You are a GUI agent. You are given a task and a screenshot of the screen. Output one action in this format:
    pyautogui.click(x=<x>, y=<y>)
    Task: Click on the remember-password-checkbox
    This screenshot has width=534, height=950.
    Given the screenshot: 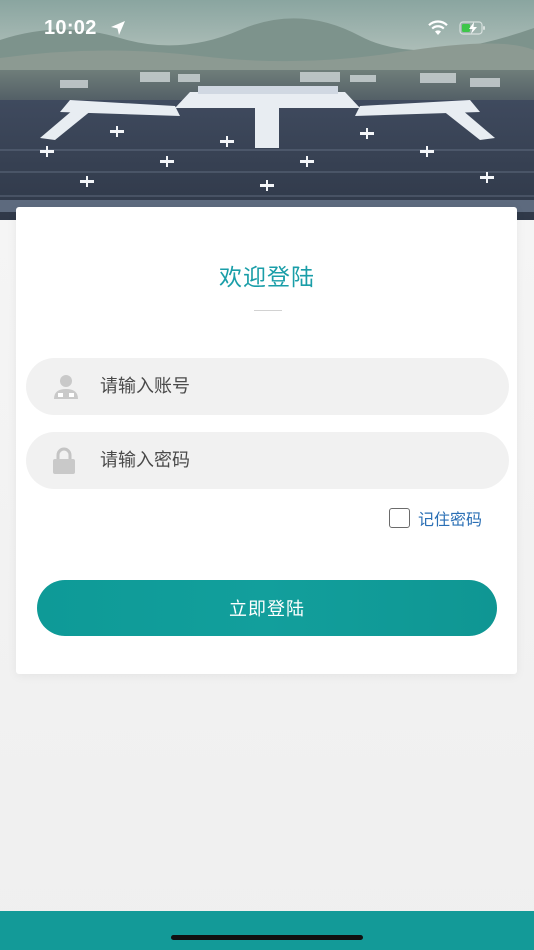 What is the action you would take?
    pyautogui.click(x=399, y=518)
    